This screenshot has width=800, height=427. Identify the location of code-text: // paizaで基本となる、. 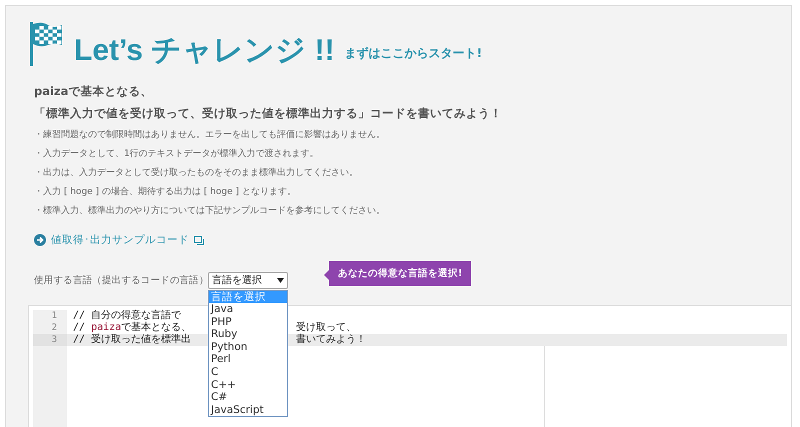
(132, 328).